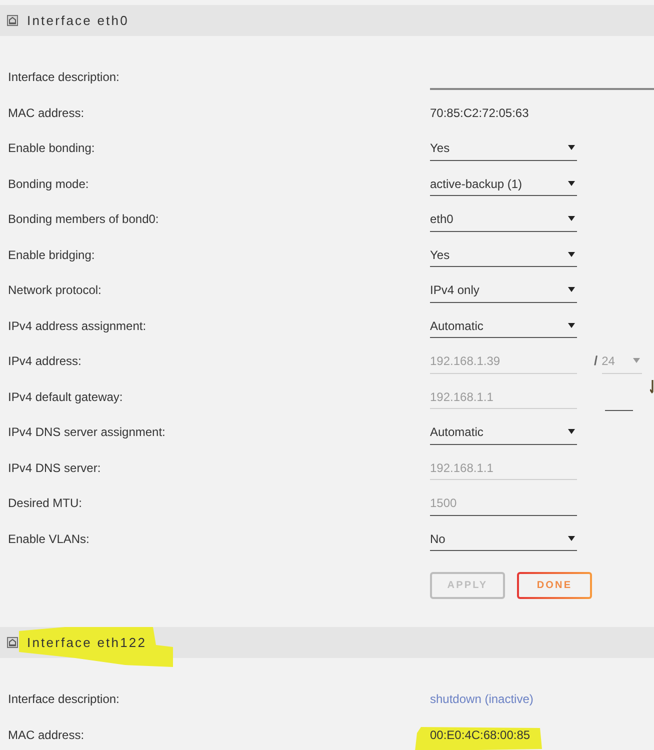 The width and height of the screenshot is (654, 750). Describe the element at coordinates (49, 539) in the screenshot. I see `field-label: Enable VLANs:` at that location.